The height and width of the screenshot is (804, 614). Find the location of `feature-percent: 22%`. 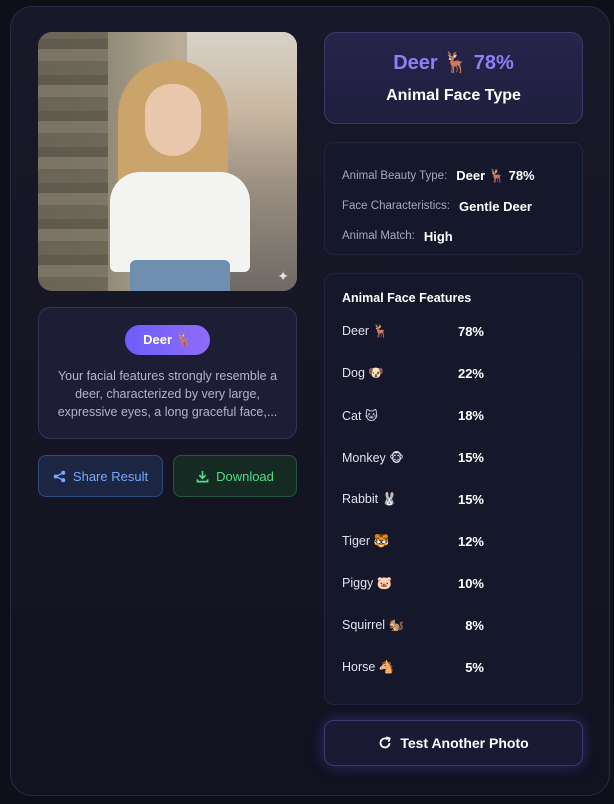

feature-percent: 22% is located at coordinates (470, 373).